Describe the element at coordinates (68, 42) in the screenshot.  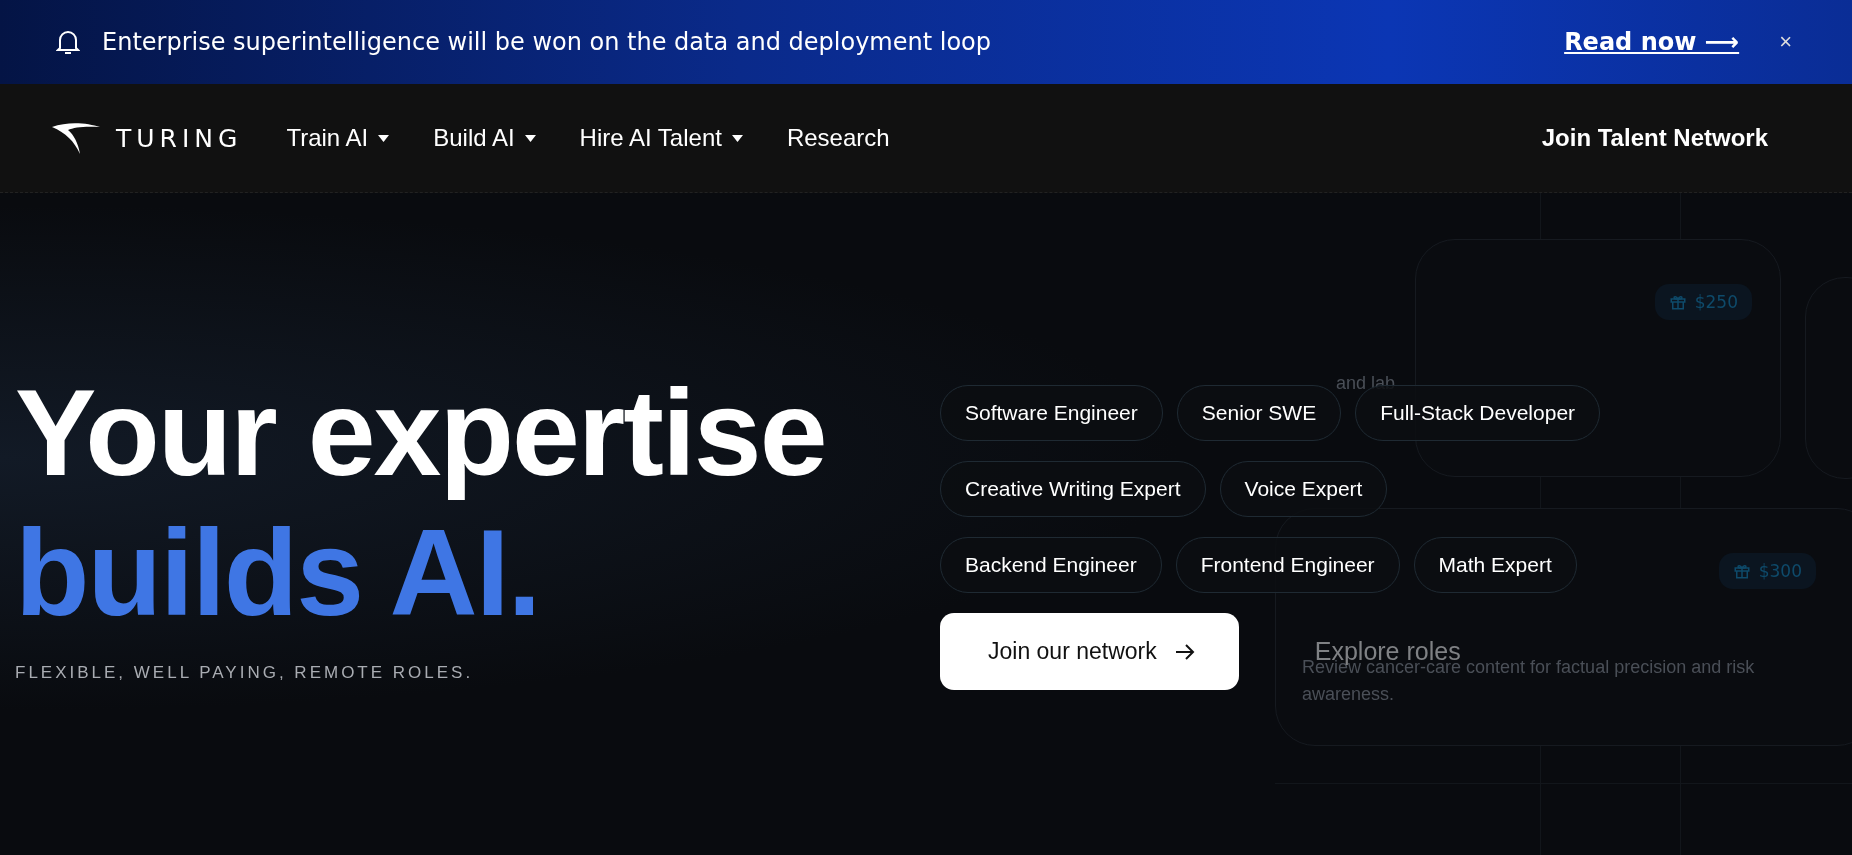
I see `bell-icon` at that location.